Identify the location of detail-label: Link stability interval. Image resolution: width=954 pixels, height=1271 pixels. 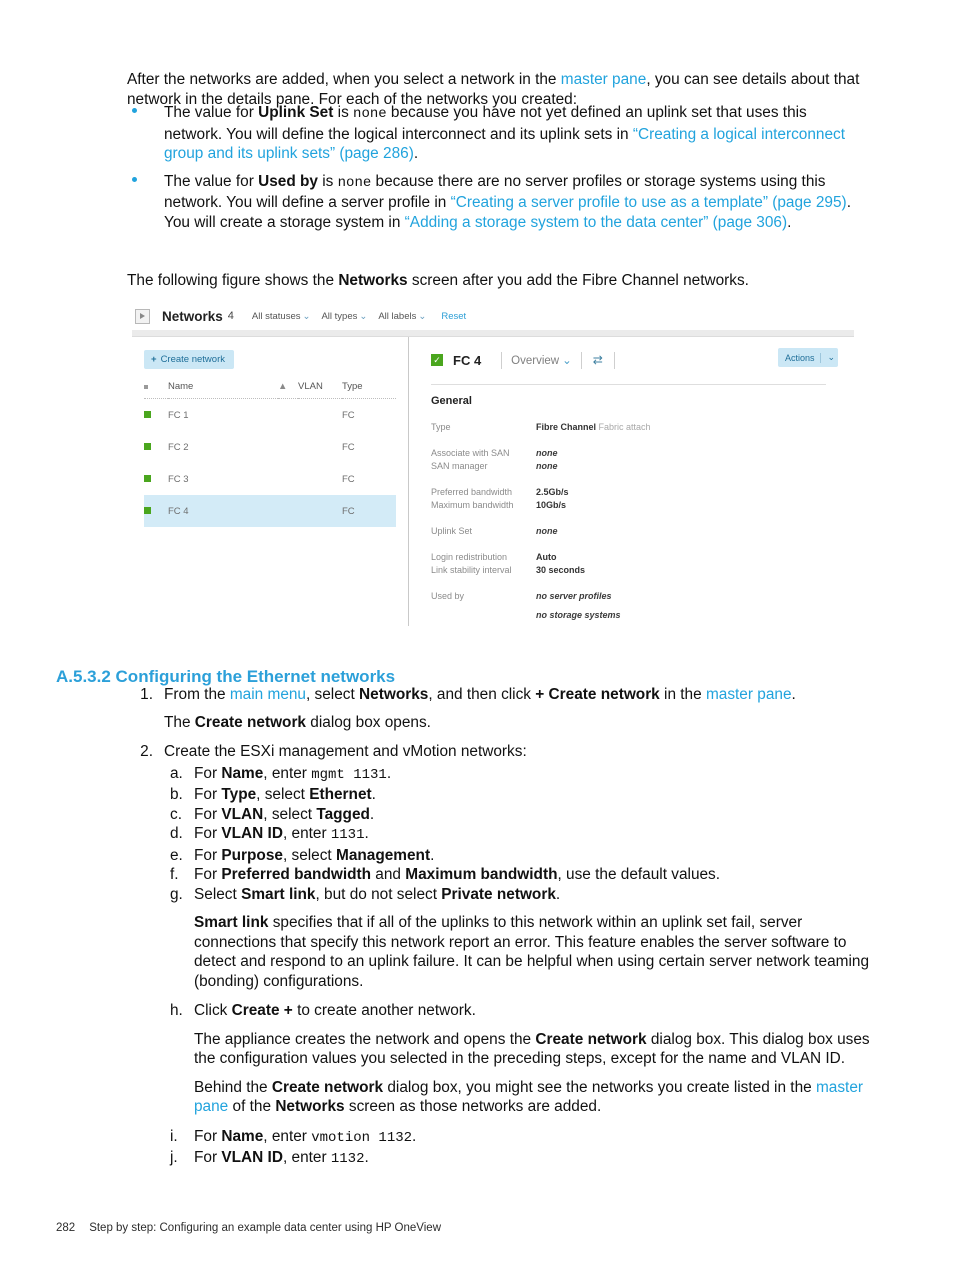
(471, 570).